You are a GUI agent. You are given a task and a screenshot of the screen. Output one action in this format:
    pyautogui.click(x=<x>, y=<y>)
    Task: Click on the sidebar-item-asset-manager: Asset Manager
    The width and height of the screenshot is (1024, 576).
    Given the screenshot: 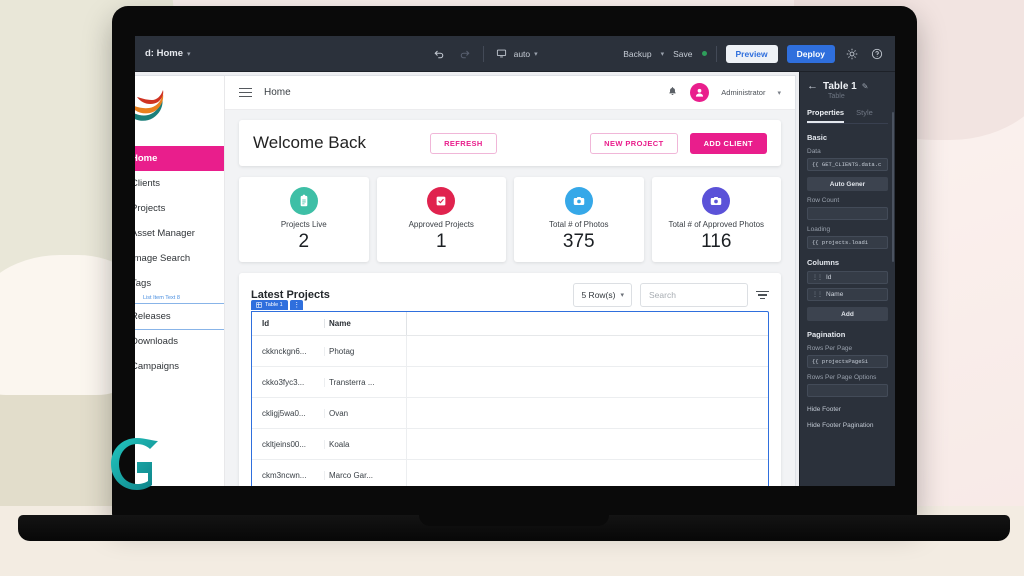 What is the action you would take?
    pyautogui.click(x=179, y=233)
    